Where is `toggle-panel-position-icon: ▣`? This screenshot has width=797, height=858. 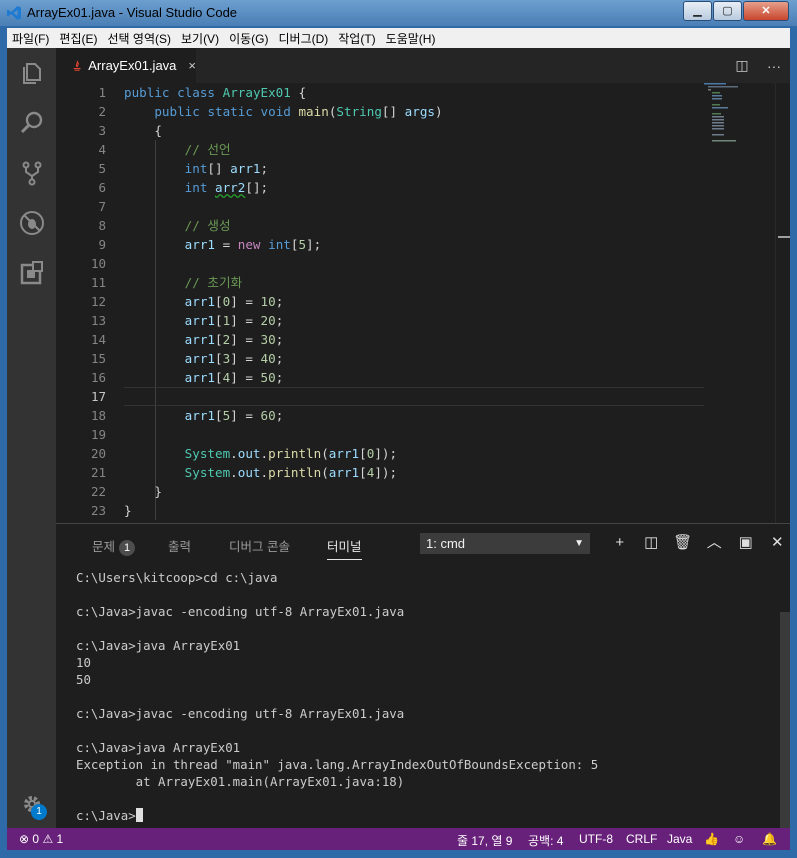
toggle-panel-position-icon: ▣ is located at coordinates (746, 543).